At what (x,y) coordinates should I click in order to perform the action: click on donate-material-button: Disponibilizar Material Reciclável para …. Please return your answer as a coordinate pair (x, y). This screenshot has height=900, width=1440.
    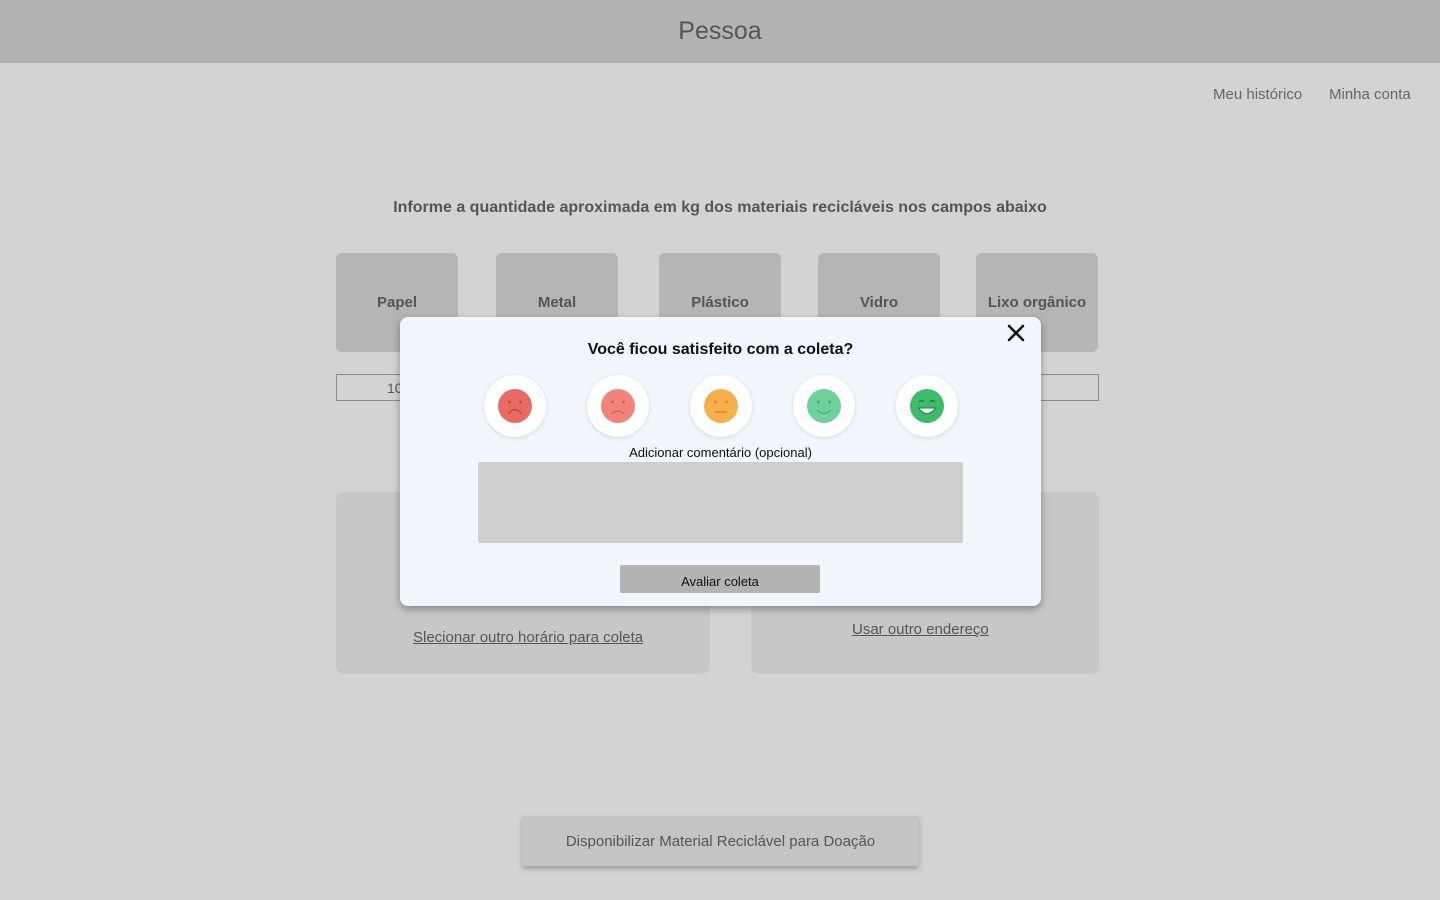
    Looking at the image, I should click on (720, 841).